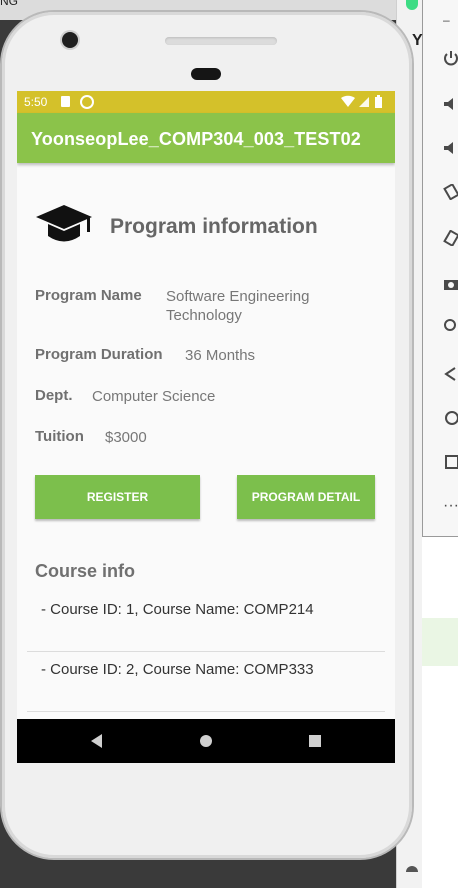 Image resolution: width=458 pixels, height=888 pixels. I want to click on earpiece, so click(206, 74).